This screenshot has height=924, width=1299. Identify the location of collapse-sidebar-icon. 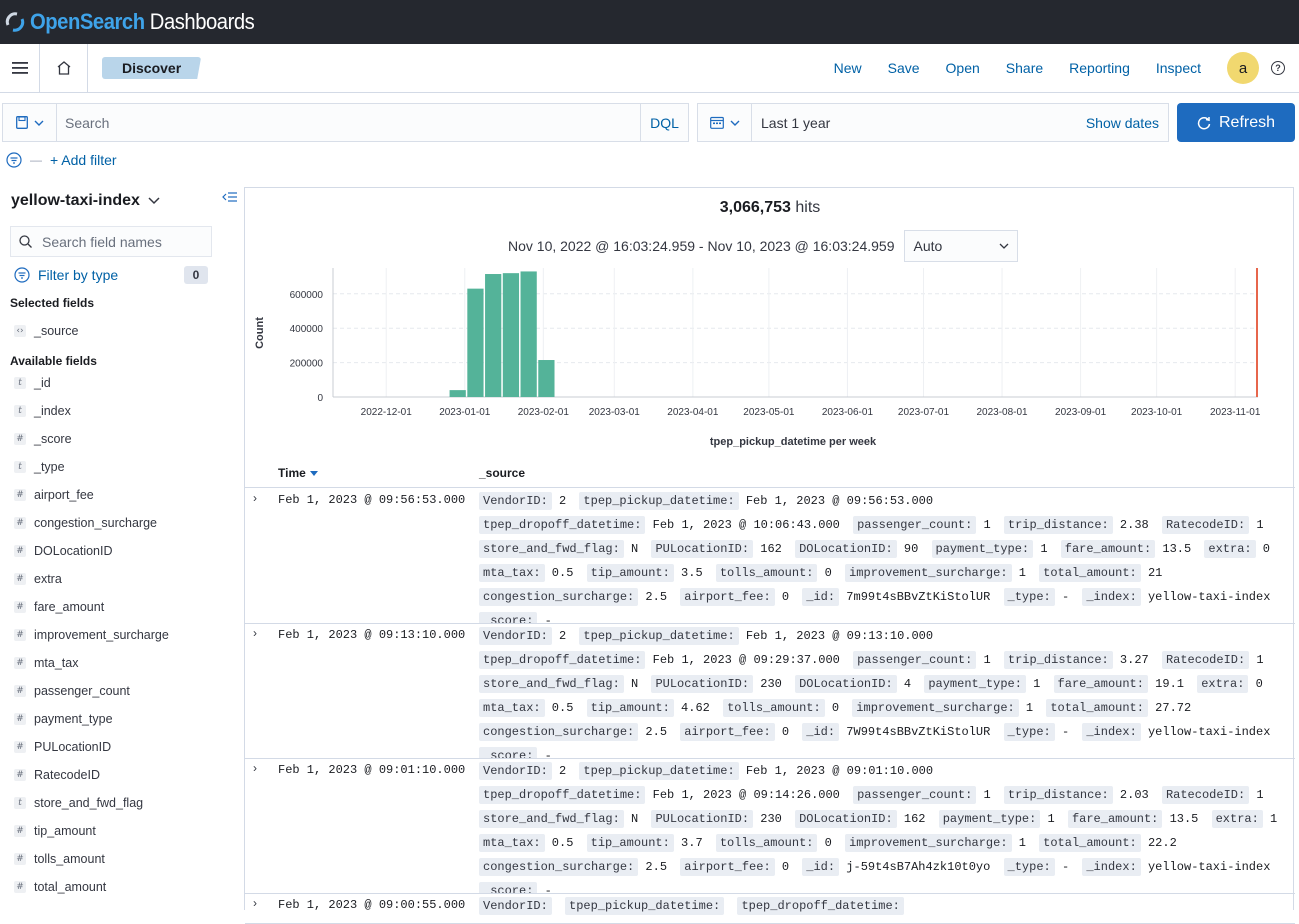
(230, 197).